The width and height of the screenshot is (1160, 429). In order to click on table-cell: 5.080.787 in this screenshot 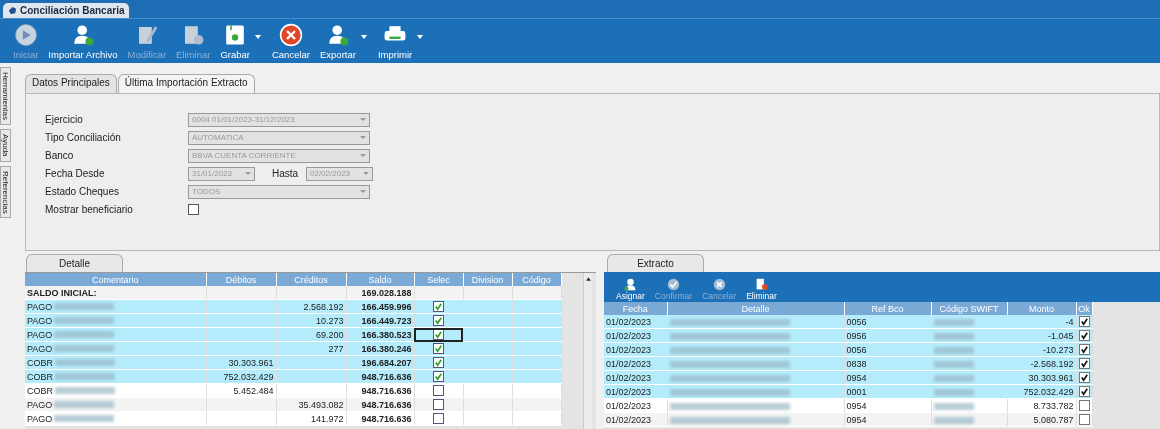, I will do `click(1053, 419)`.